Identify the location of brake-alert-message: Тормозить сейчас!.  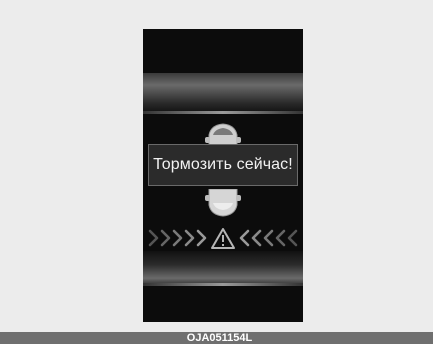
(223, 165).